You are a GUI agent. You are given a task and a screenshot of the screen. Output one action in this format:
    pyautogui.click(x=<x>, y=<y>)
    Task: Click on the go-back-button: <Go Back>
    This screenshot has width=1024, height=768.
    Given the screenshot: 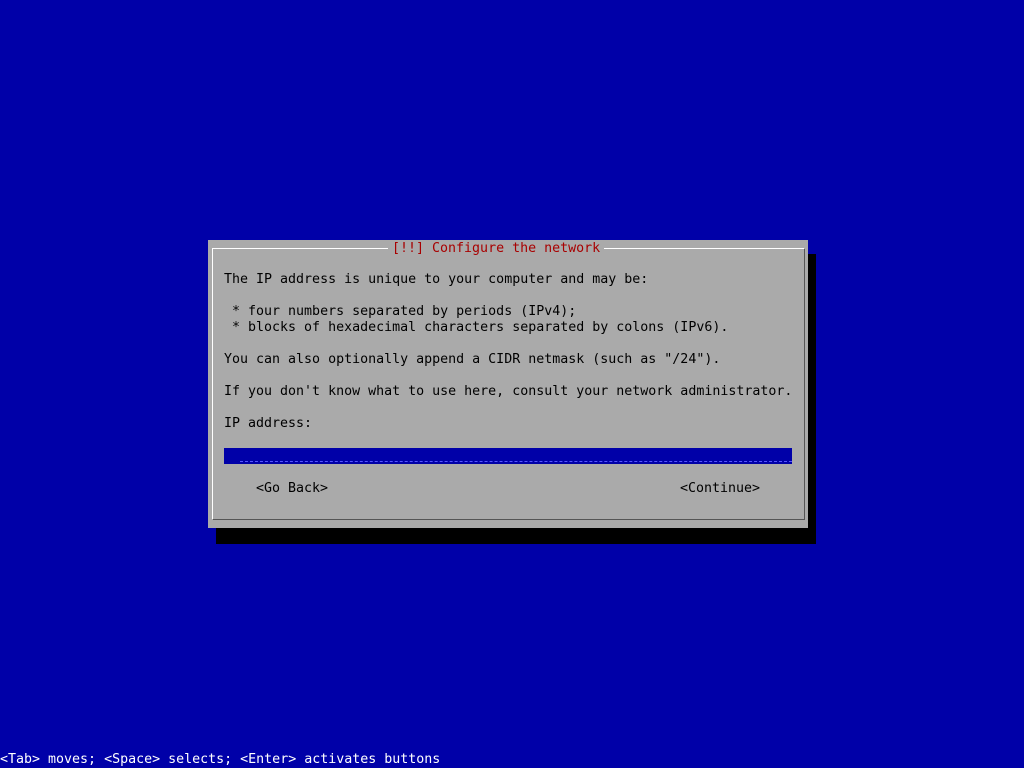 What is the action you would take?
    pyautogui.click(x=292, y=489)
    